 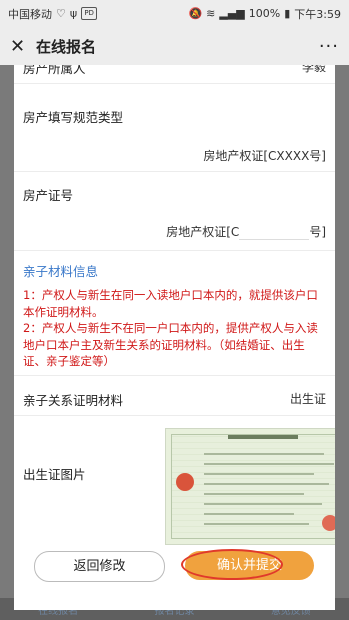 What do you see at coordinates (89, 13) in the screenshot?
I see `app-notification-icon: PD` at bounding box center [89, 13].